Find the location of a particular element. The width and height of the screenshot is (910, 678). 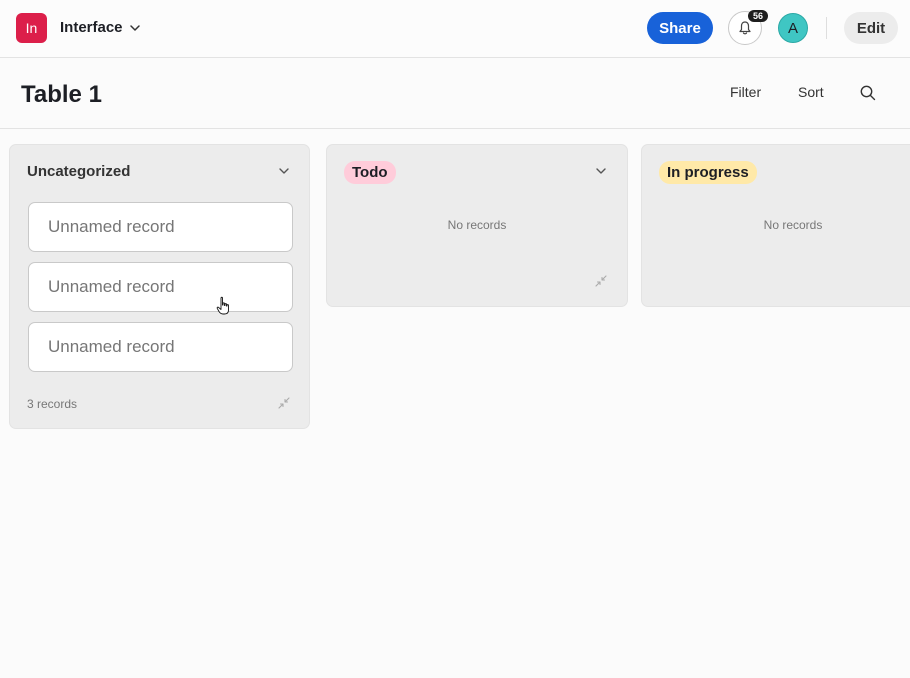

sort-button: Sort is located at coordinates (811, 92).